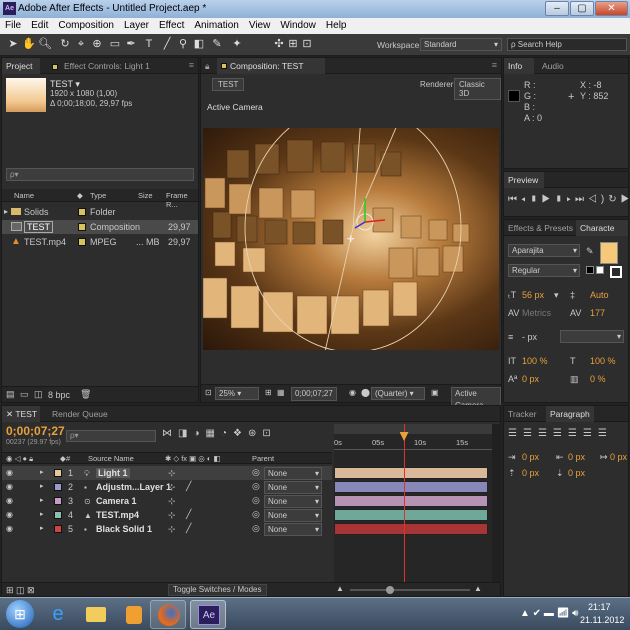 The image size is (630, 630). I want to click on after-effects-taskbar-icon: Ae, so click(208, 614).